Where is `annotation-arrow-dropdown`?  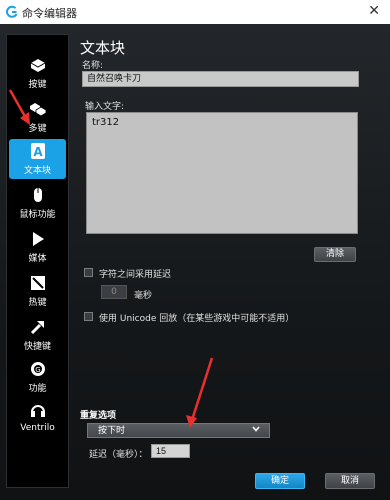
annotation-arrow-dropdown is located at coordinates (200, 392).